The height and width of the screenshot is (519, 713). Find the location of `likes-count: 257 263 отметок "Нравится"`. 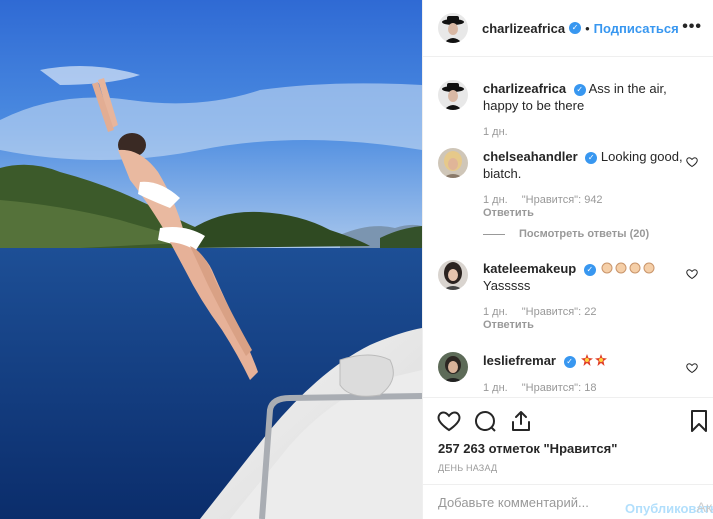

likes-count: 257 263 отметок "Нравится" is located at coordinates (527, 448).